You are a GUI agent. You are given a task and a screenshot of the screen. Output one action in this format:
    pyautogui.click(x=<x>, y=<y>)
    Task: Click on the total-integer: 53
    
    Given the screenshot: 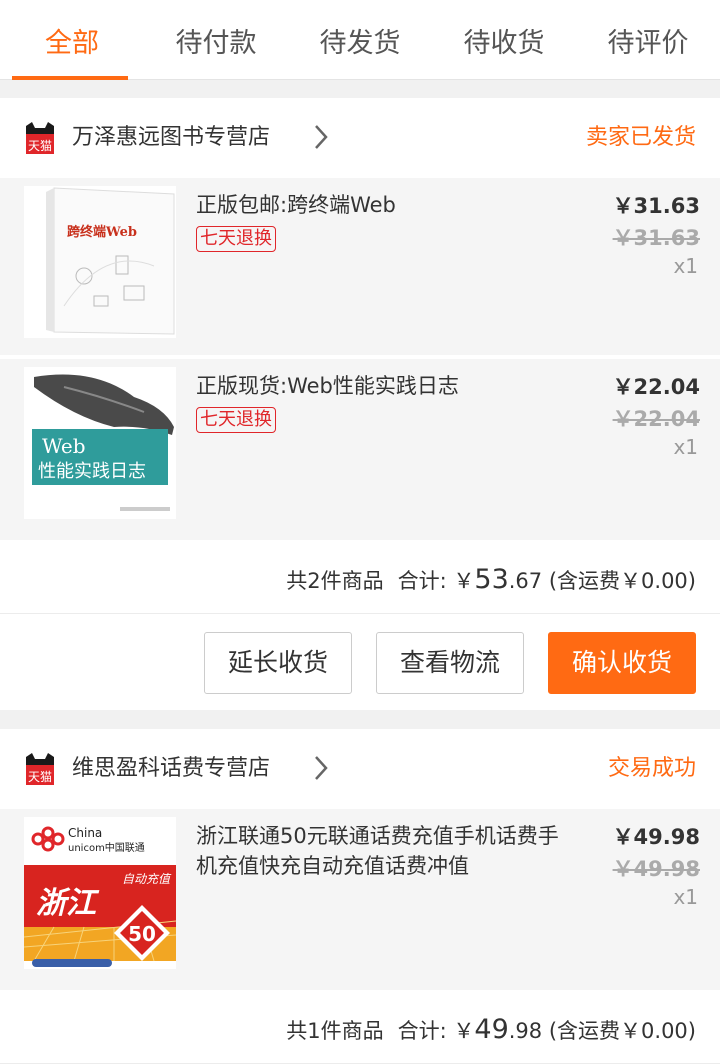 What is the action you would take?
    pyautogui.click(x=491, y=579)
    